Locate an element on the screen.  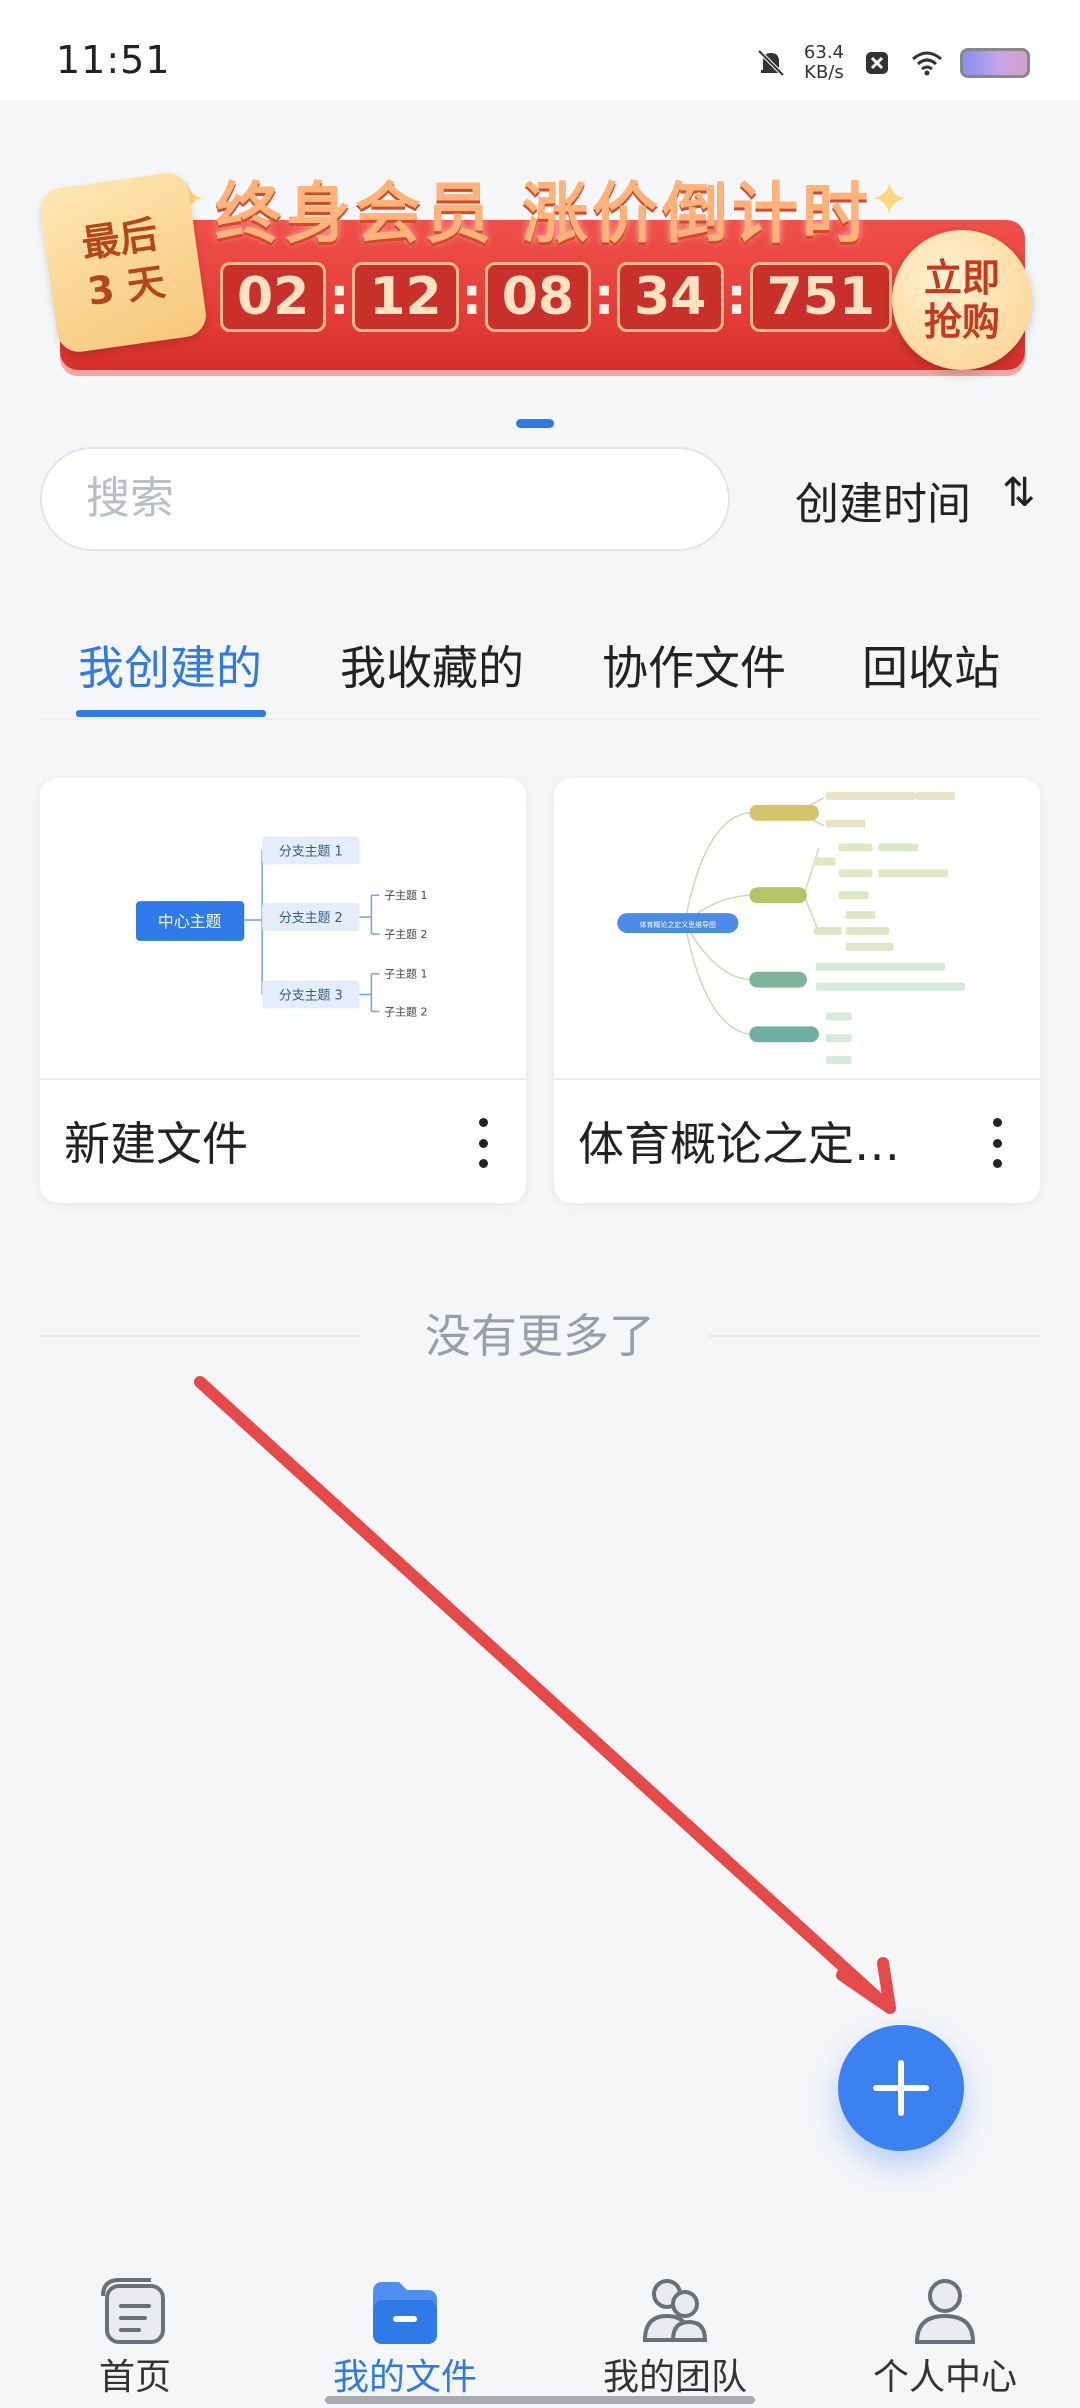
status-time: 11:51 is located at coordinates (113, 60).